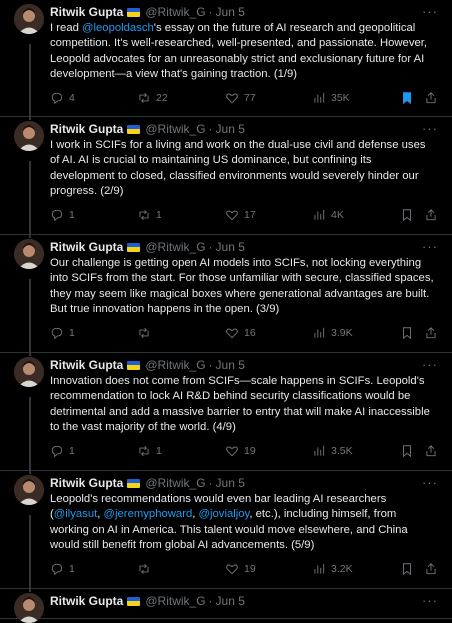  I want to click on views-button: 3.9K, so click(332, 333).